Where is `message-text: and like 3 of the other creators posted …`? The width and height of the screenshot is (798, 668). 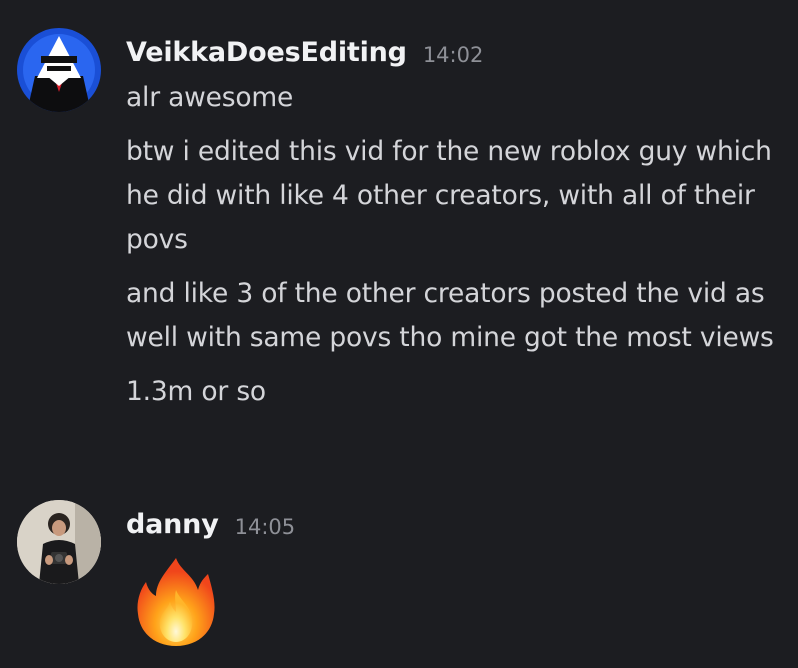 message-text: and like 3 of the other creators posted … is located at coordinates (450, 315).